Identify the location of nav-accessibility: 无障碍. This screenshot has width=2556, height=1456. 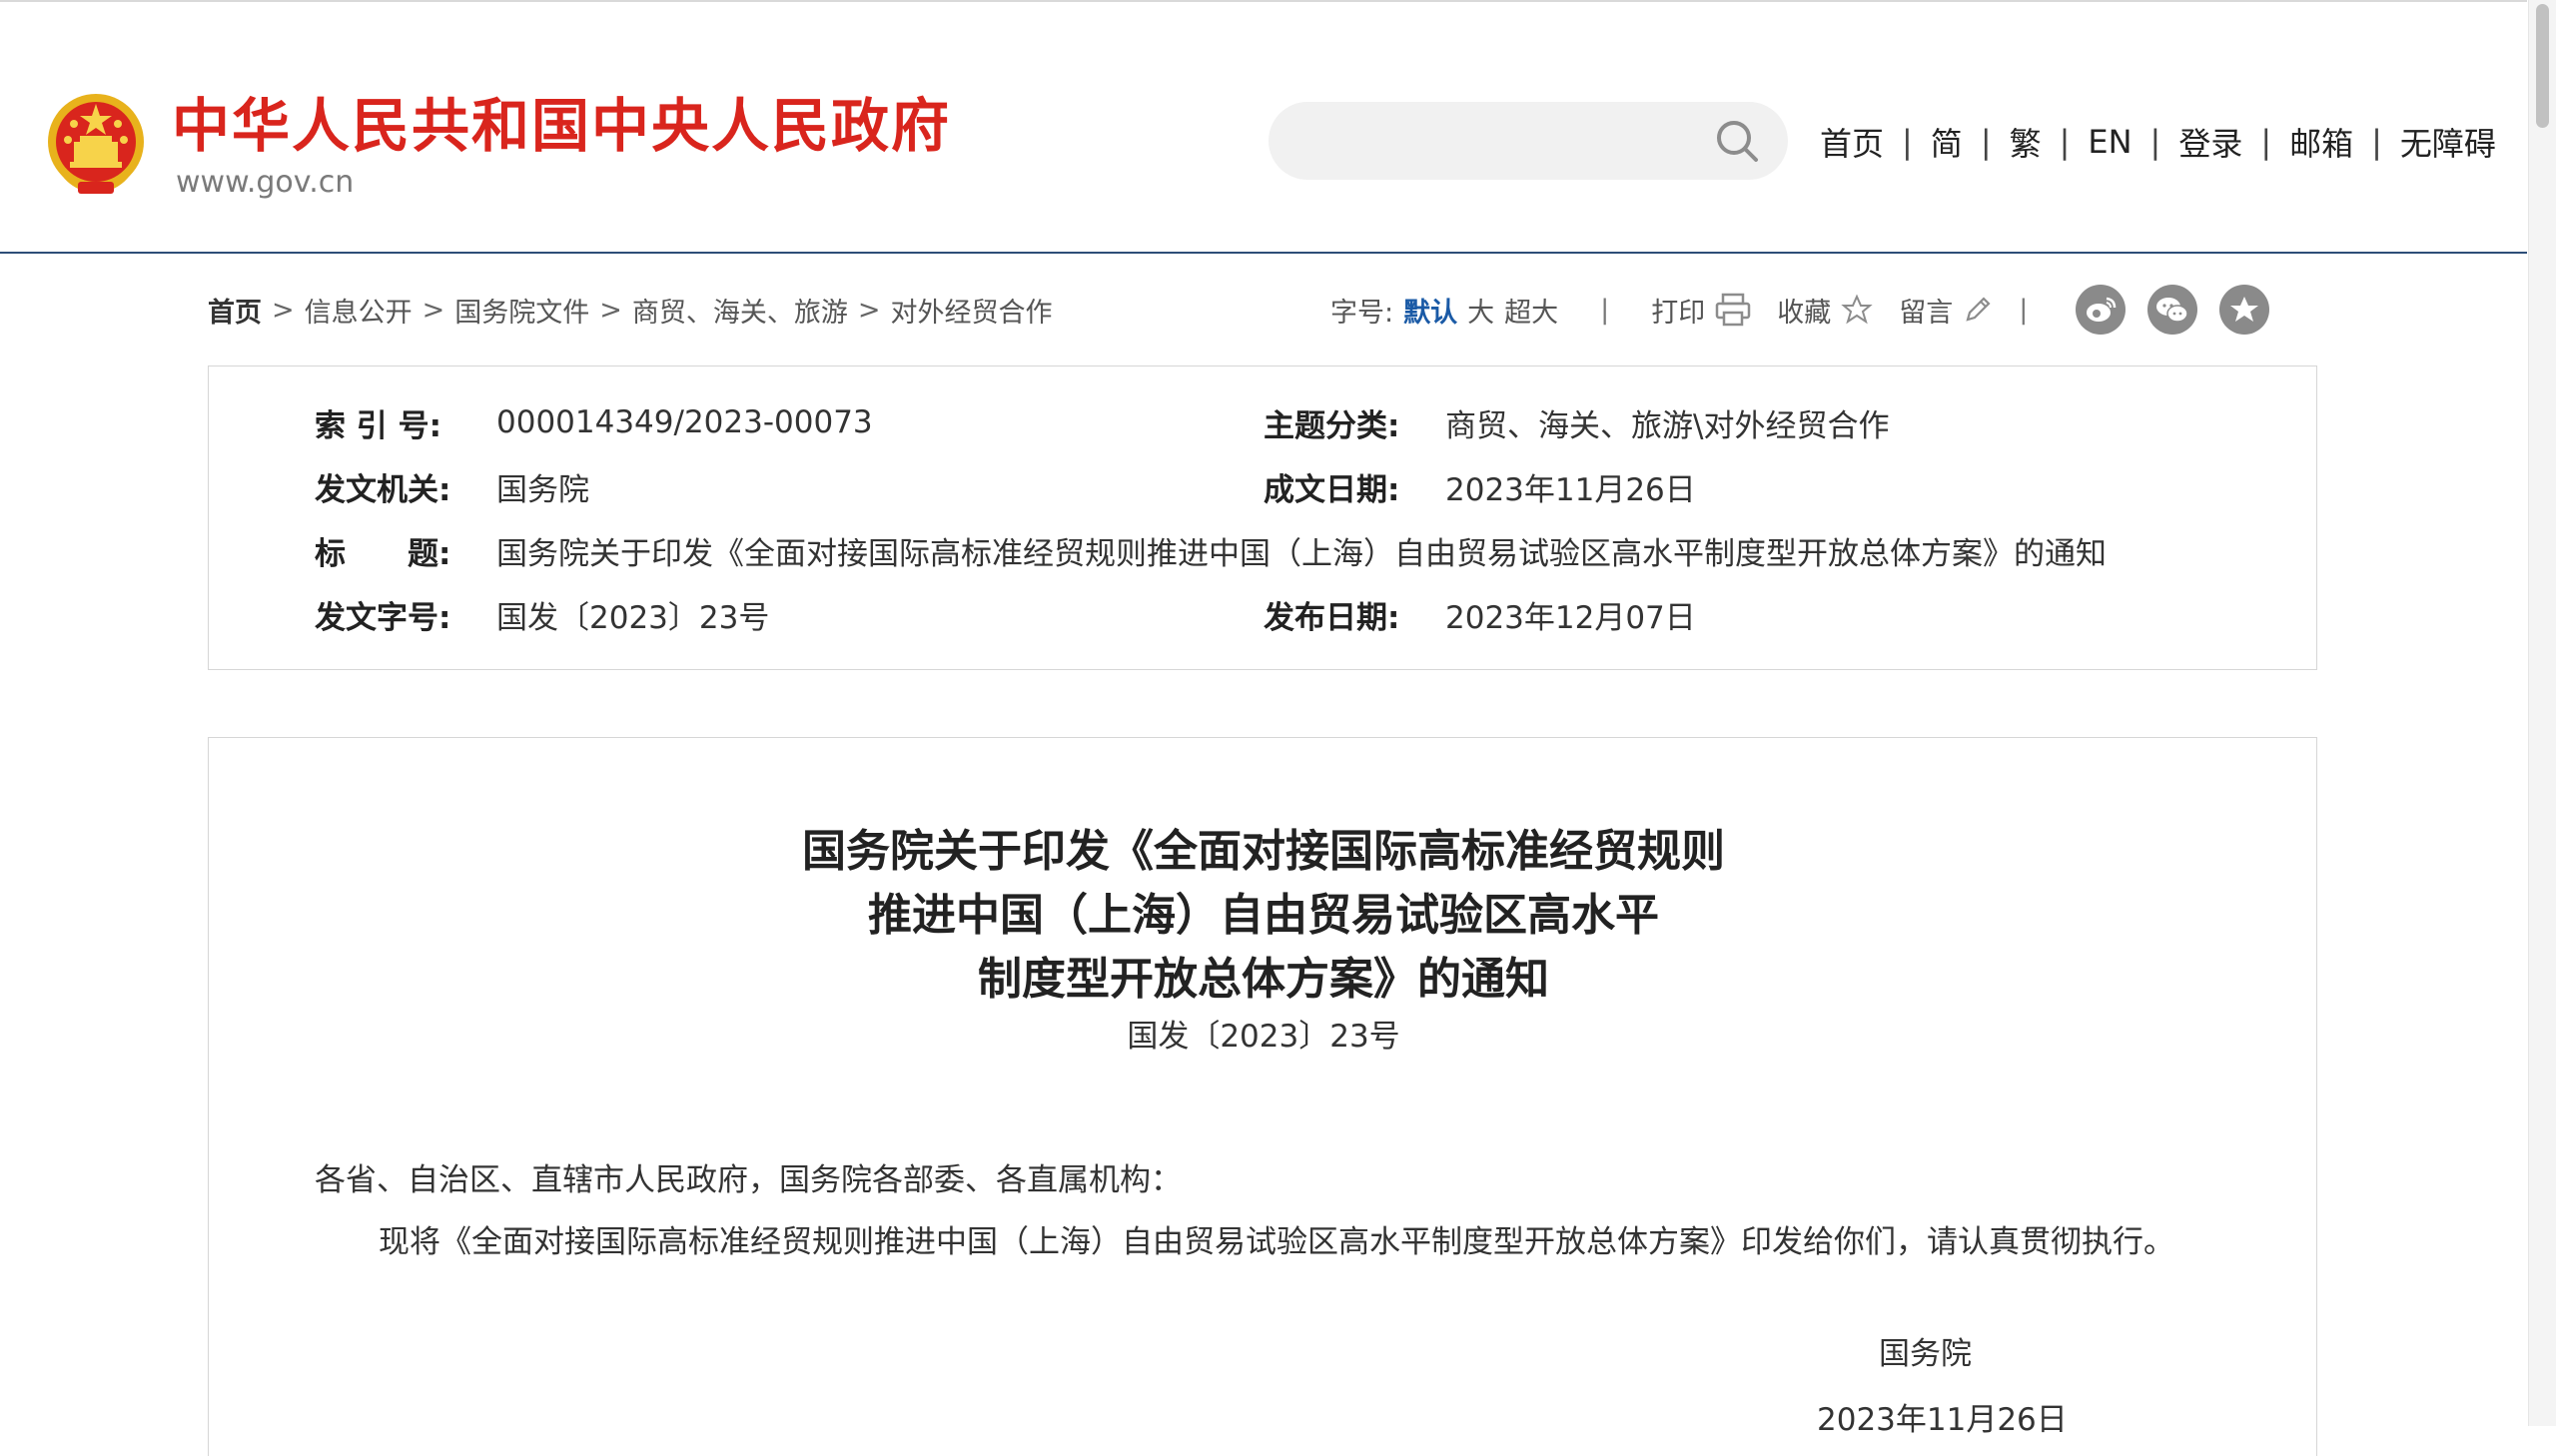
(2448, 142).